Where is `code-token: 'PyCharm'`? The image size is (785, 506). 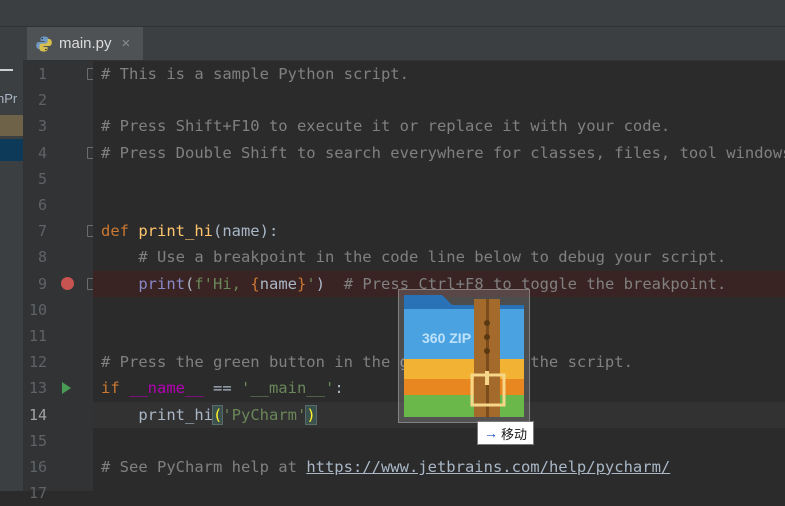
code-token: 'PyCharm' is located at coordinates (264, 414).